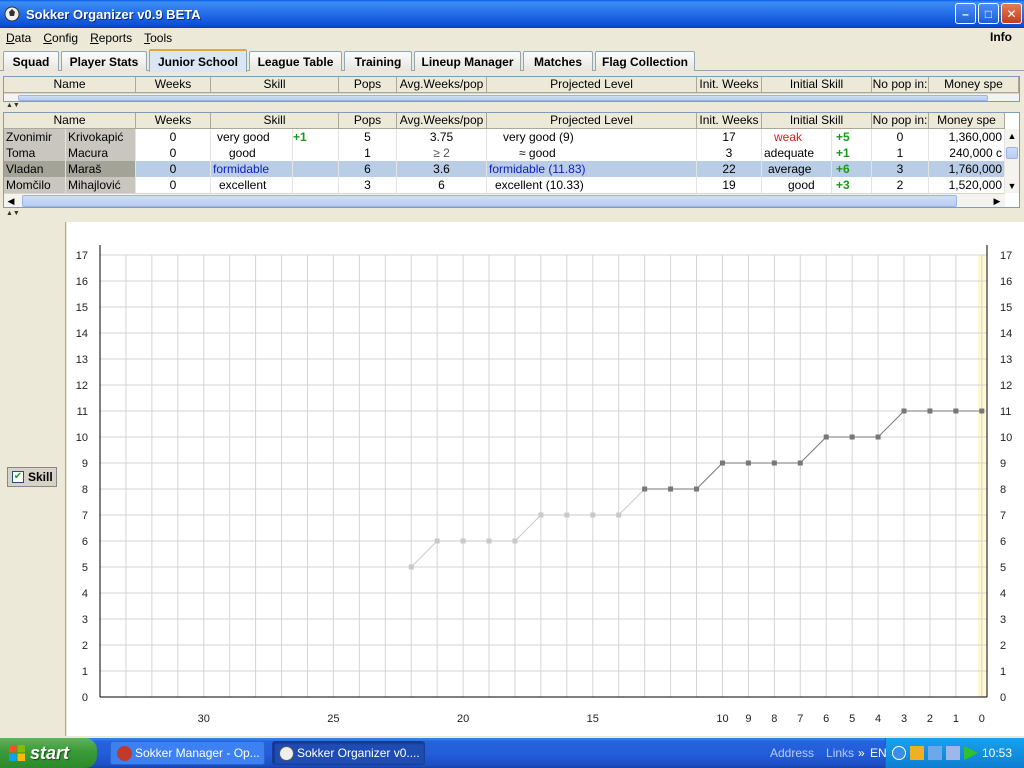  Describe the element at coordinates (899, 753) in the screenshot. I see `back-icon` at that location.